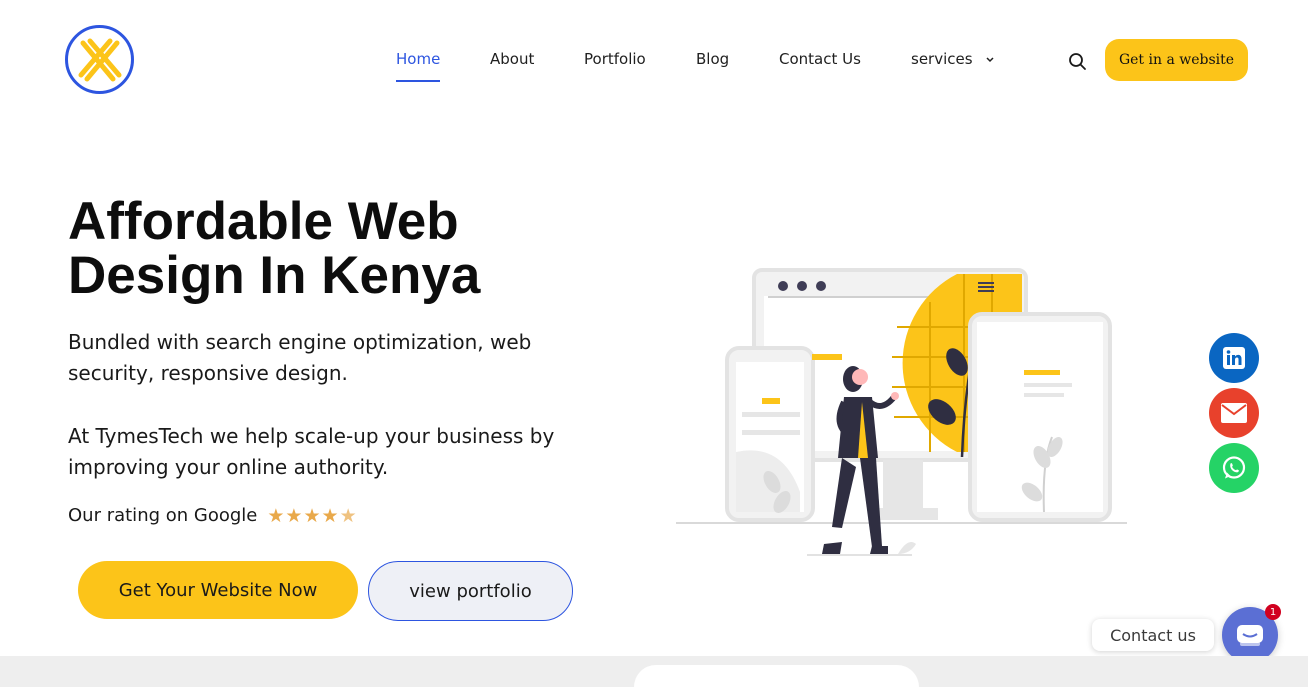 The width and height of the screenshot is (1308, 687). Describe the element at coordinates (418, 59) in the screenshot. I see `nav-home: Home` at that location.